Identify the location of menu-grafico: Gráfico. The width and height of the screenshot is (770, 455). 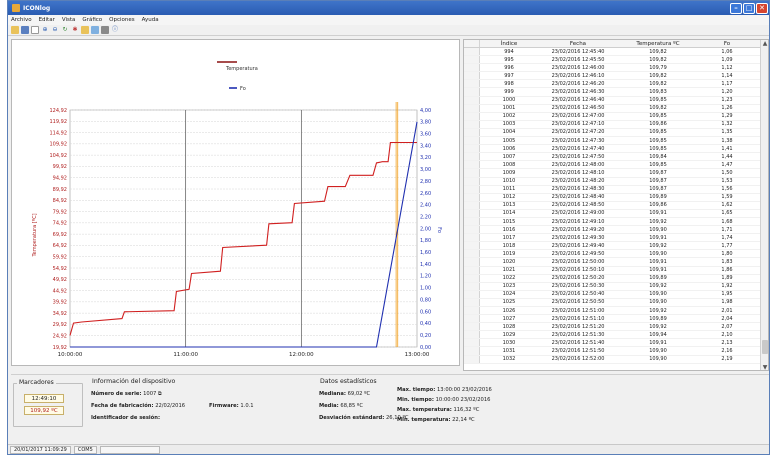
(92, 20).